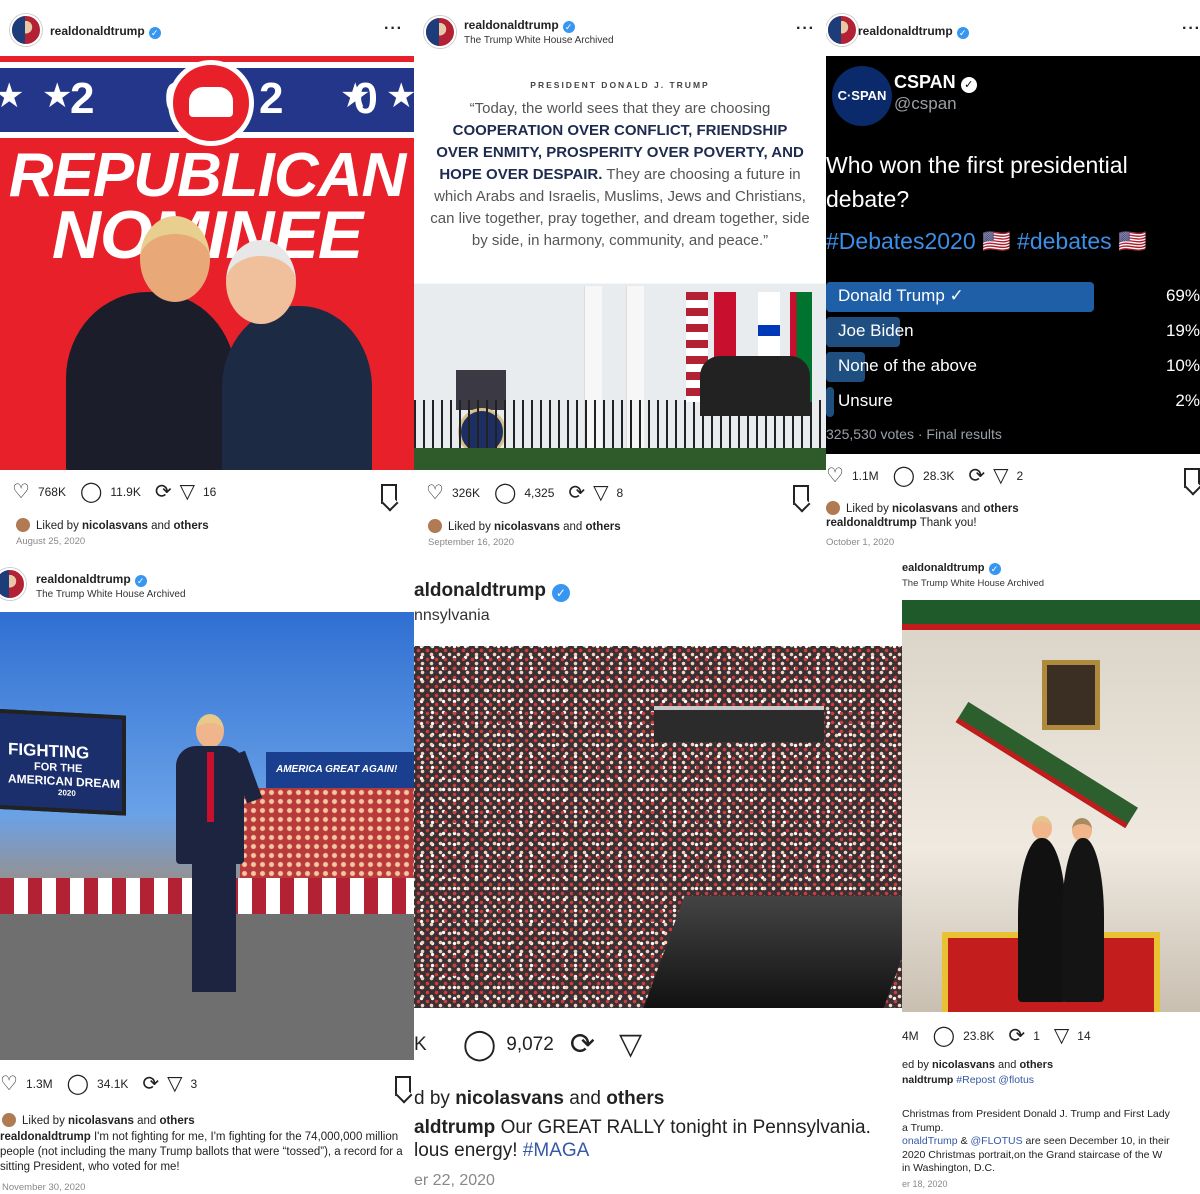 This screenshot has height=1194, width=1200. Describe the element at coordinates (901, 295) in the screenshot. I see `poll-option-label: Donald Trump ✓` at that location.